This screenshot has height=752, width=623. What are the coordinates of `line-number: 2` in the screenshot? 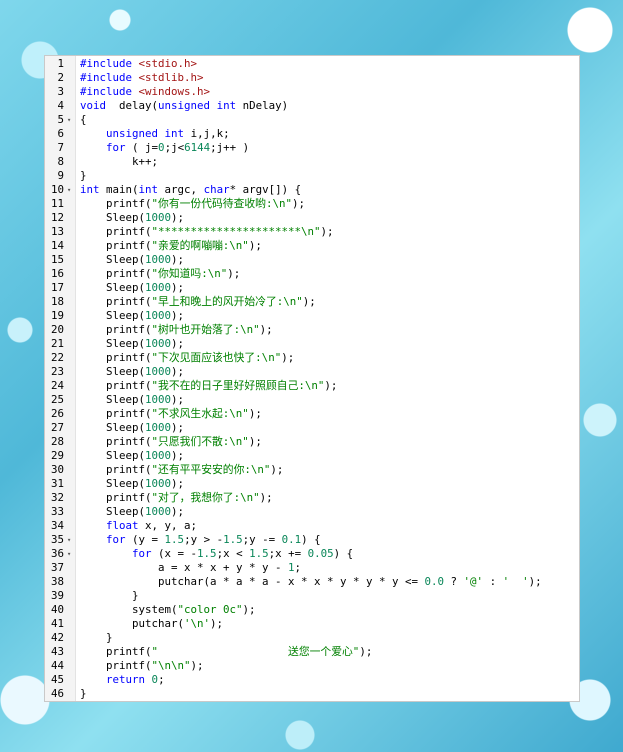 It's located at (60, 77).